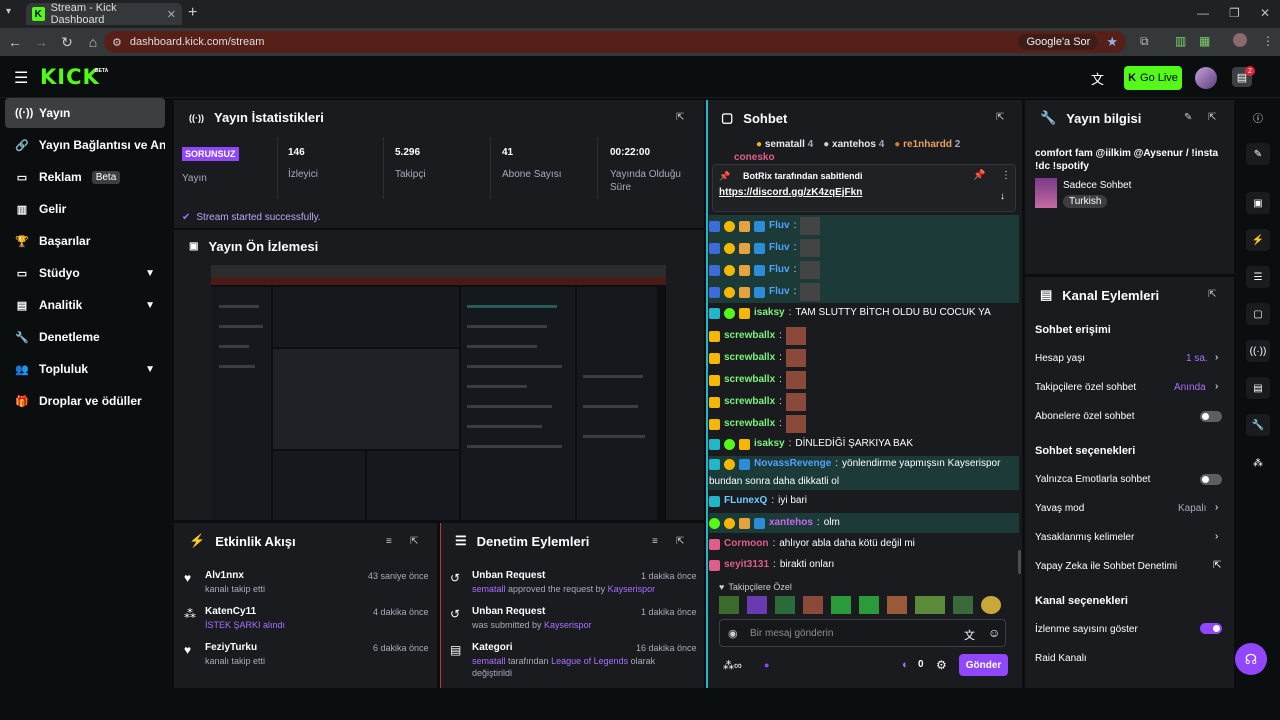 The height and width of the screenshot is (720, 1280). What do you see at coordinates (67, 42) in the screenshot?
I see `reload-icon: ↻` at bounding box center [67, 42].